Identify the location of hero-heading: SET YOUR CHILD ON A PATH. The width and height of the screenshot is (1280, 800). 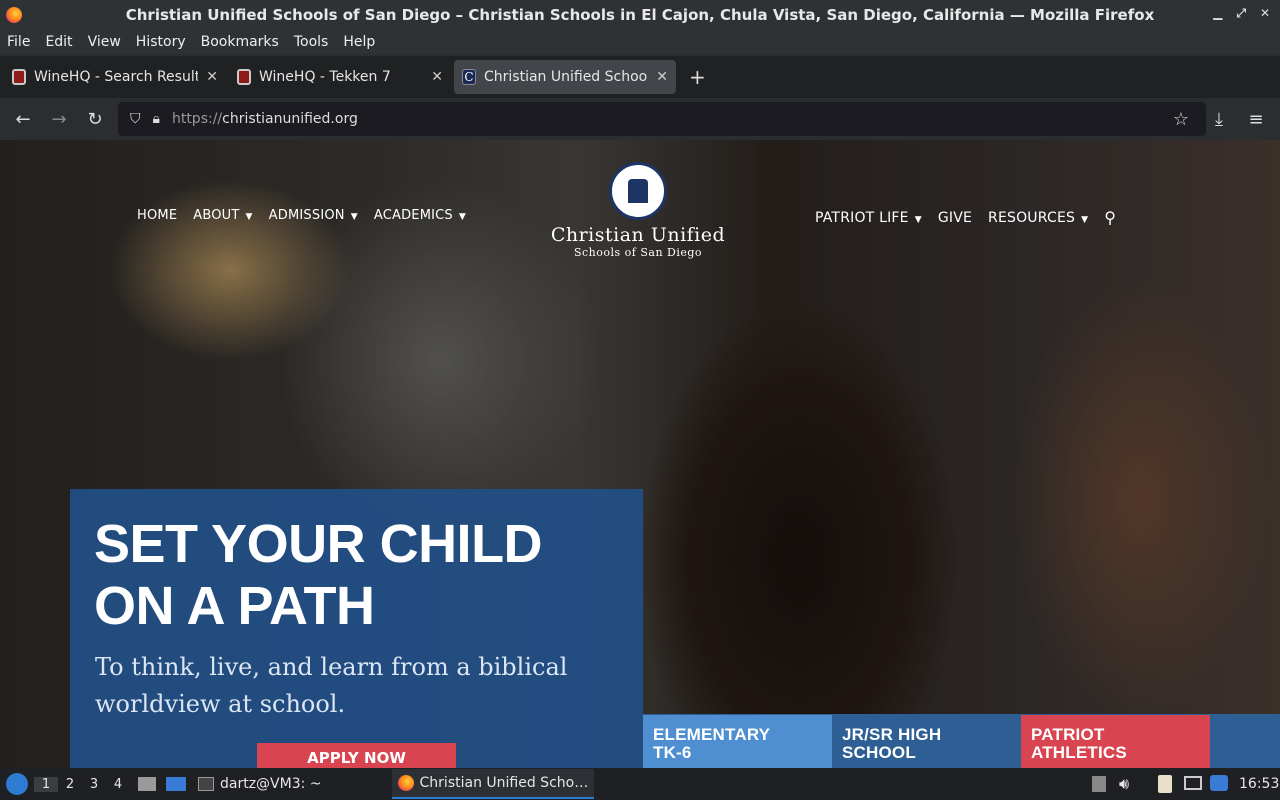
(318, 575).